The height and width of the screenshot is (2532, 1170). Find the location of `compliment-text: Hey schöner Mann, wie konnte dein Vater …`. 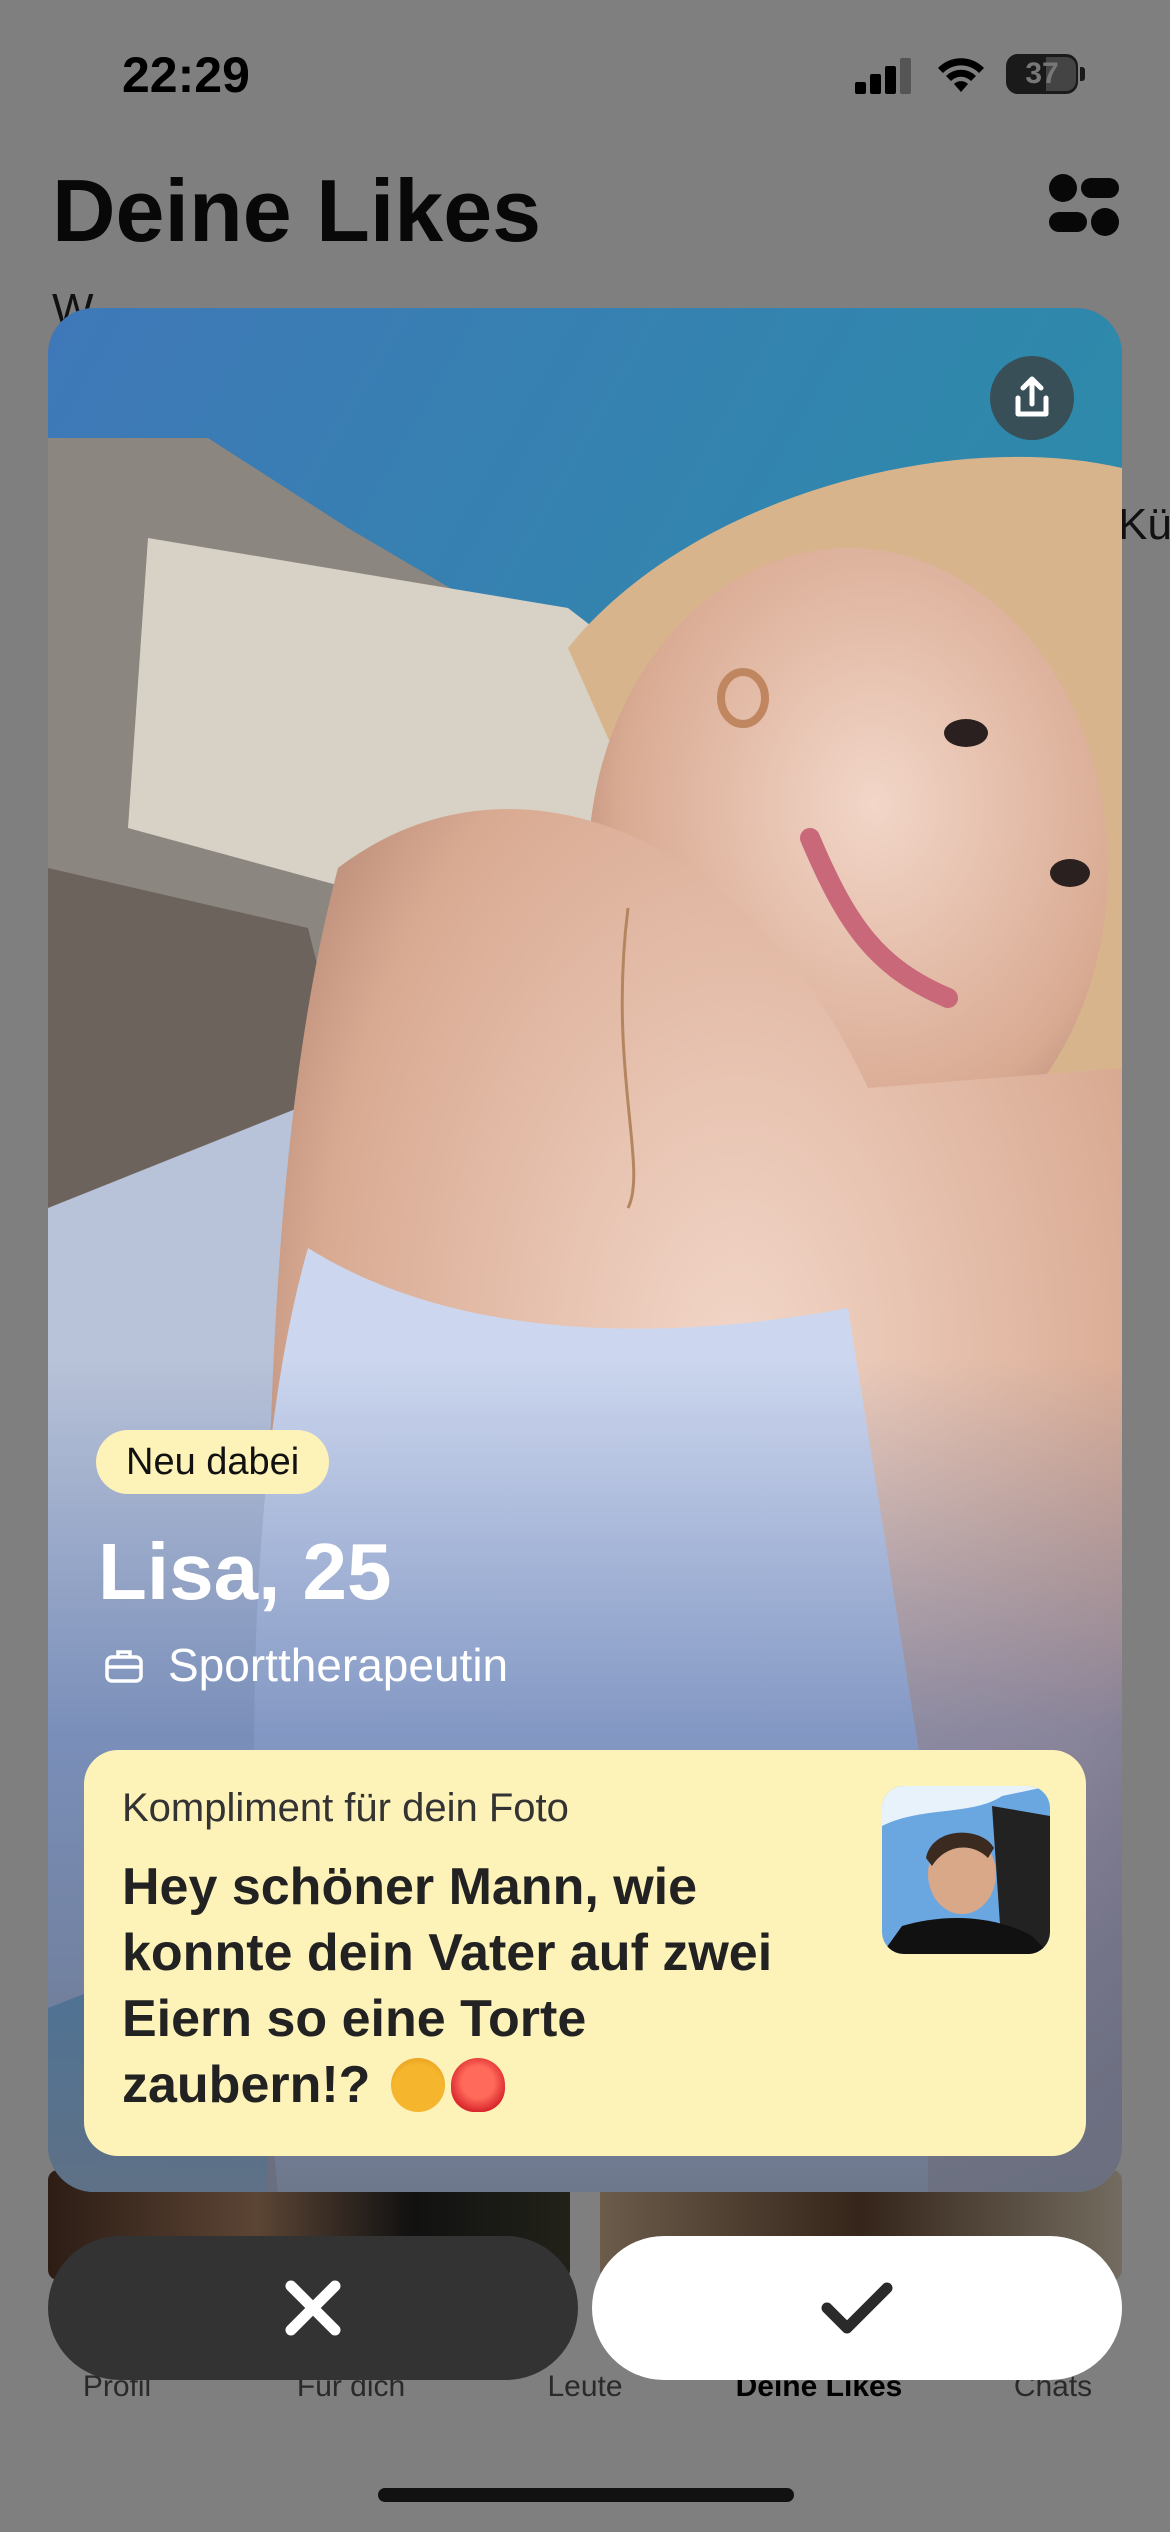

compliment-text: Hey schöner Mann, wie konnte dein Vater … is located at coordinates (447, 1986).